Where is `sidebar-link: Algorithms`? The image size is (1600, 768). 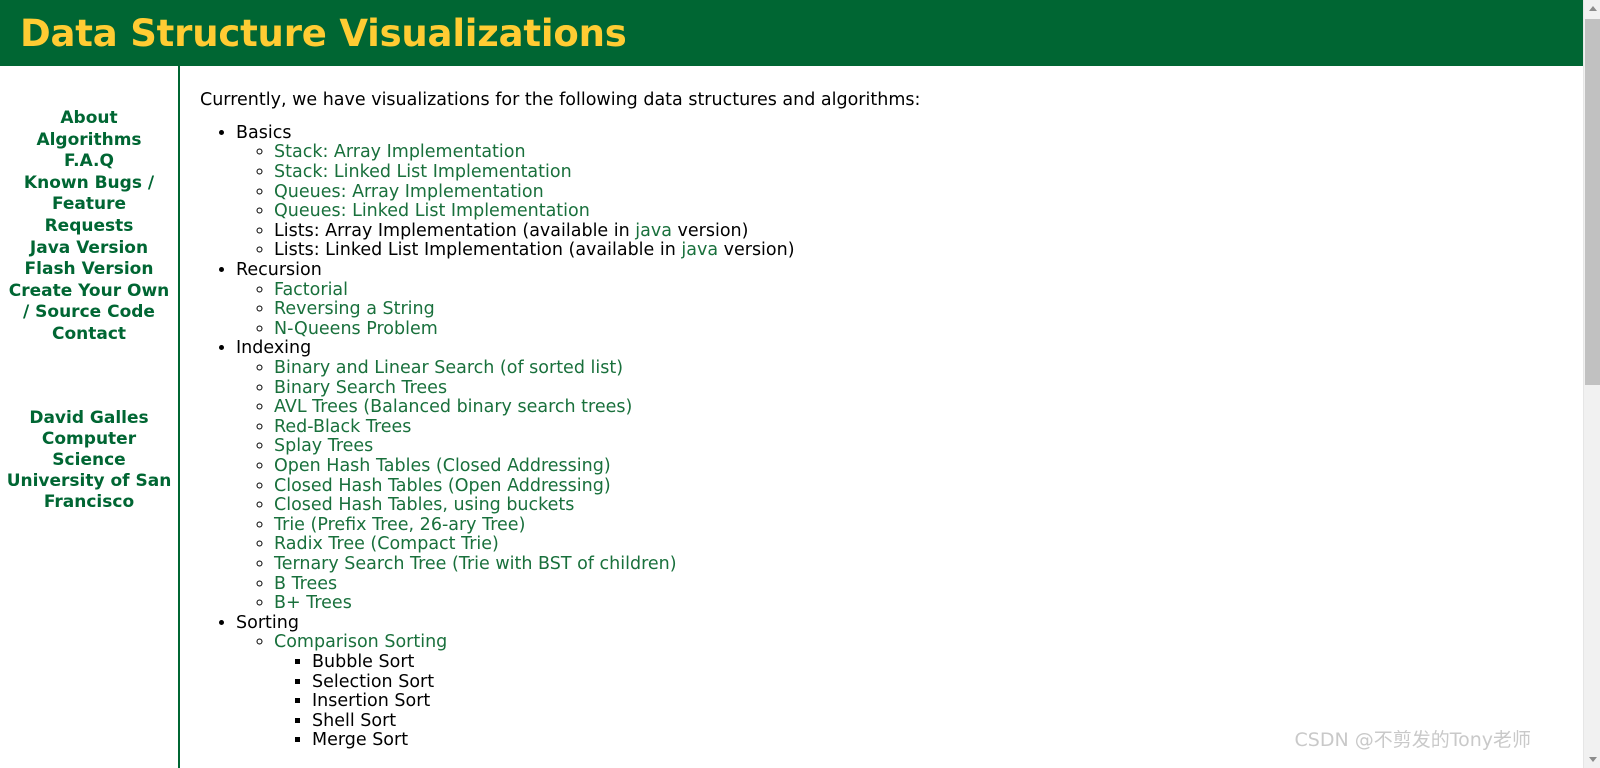
sidebar-link: Algorithms is located at coordinates (88, 140).